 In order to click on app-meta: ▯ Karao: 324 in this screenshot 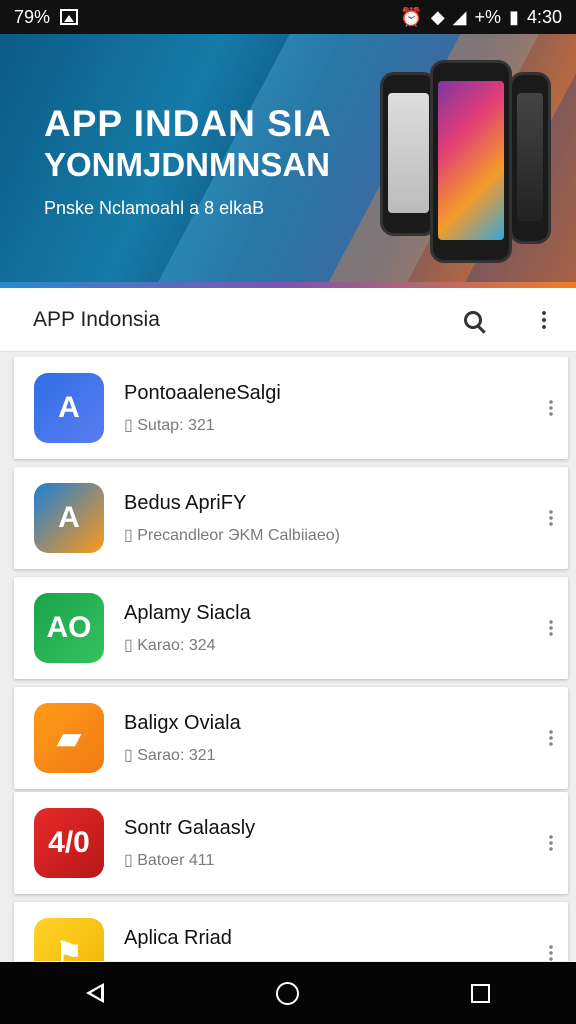, I will do `click(170, 645)`.